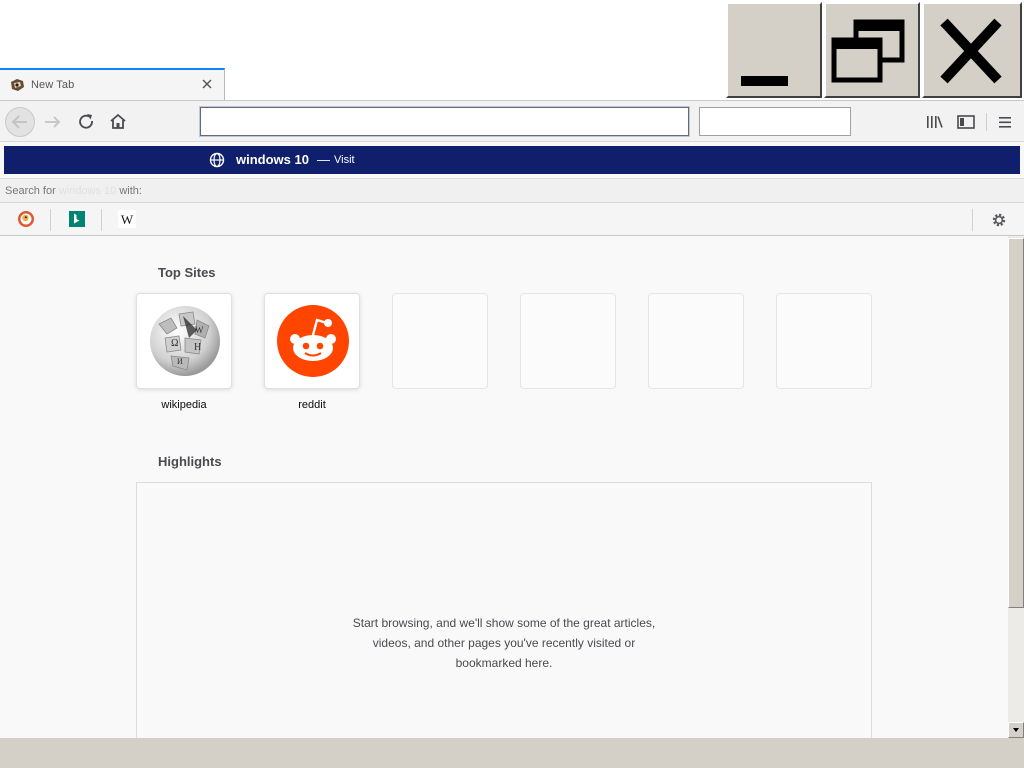  I want to click on search-with-query: windows 10, so click(87, 191).